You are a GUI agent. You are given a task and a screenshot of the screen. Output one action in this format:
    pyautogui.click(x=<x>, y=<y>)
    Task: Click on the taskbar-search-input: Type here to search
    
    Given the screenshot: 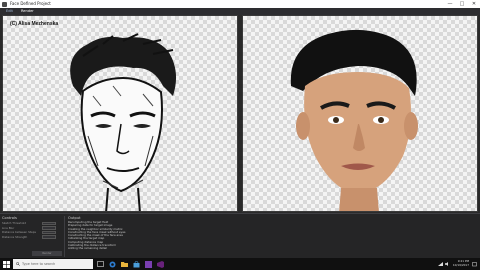 What is the action you would take?
    pyautogui.click(x=53, y=264)
    